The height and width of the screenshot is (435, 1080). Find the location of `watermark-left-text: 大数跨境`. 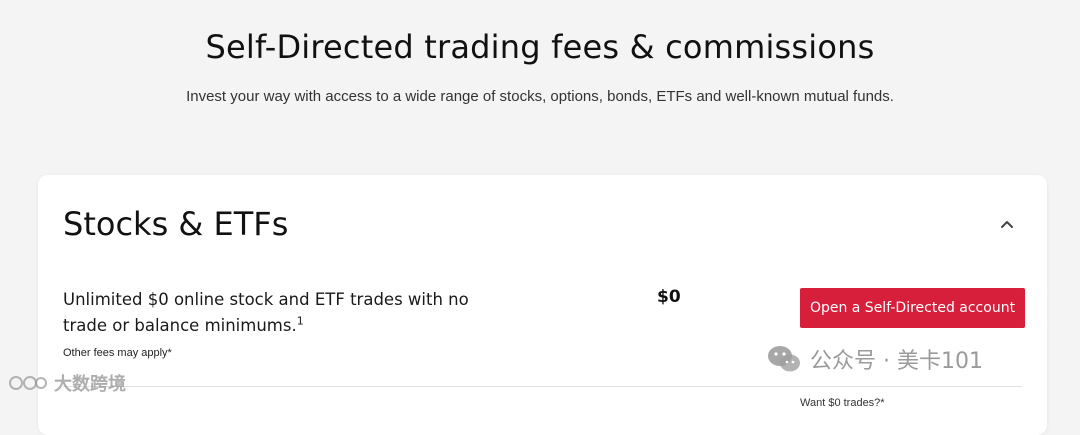

watermark-left-text: 大数跨境 is located at coordinates (90, 384).